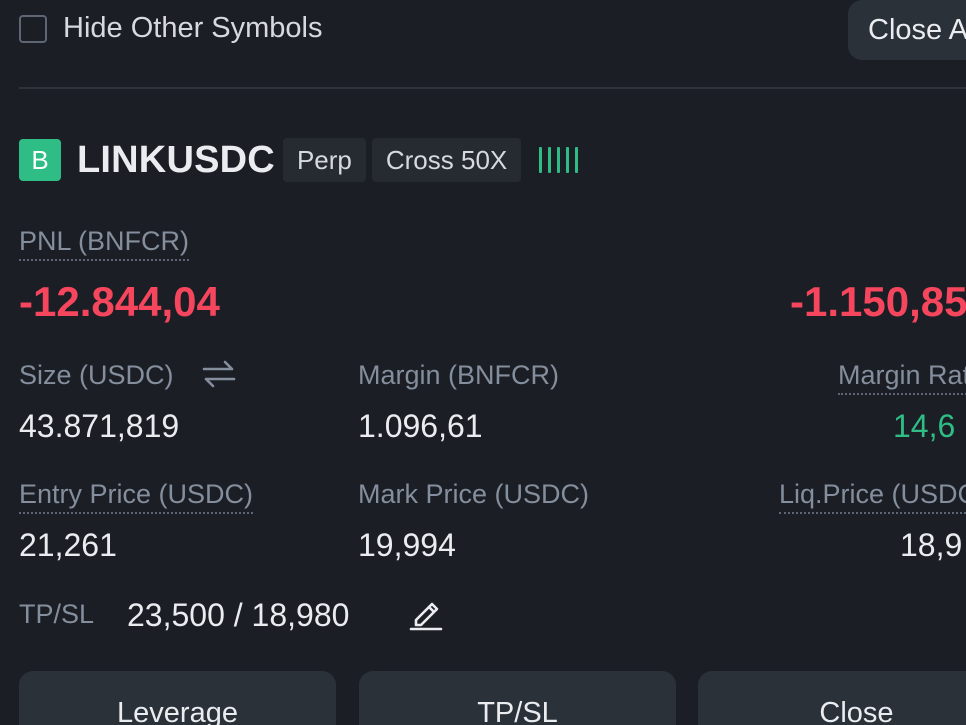  What do you see at coordinates (96, 375) in the screenshot?
I see `size-label: Size (USDC)` at bounding box center [96, 375].